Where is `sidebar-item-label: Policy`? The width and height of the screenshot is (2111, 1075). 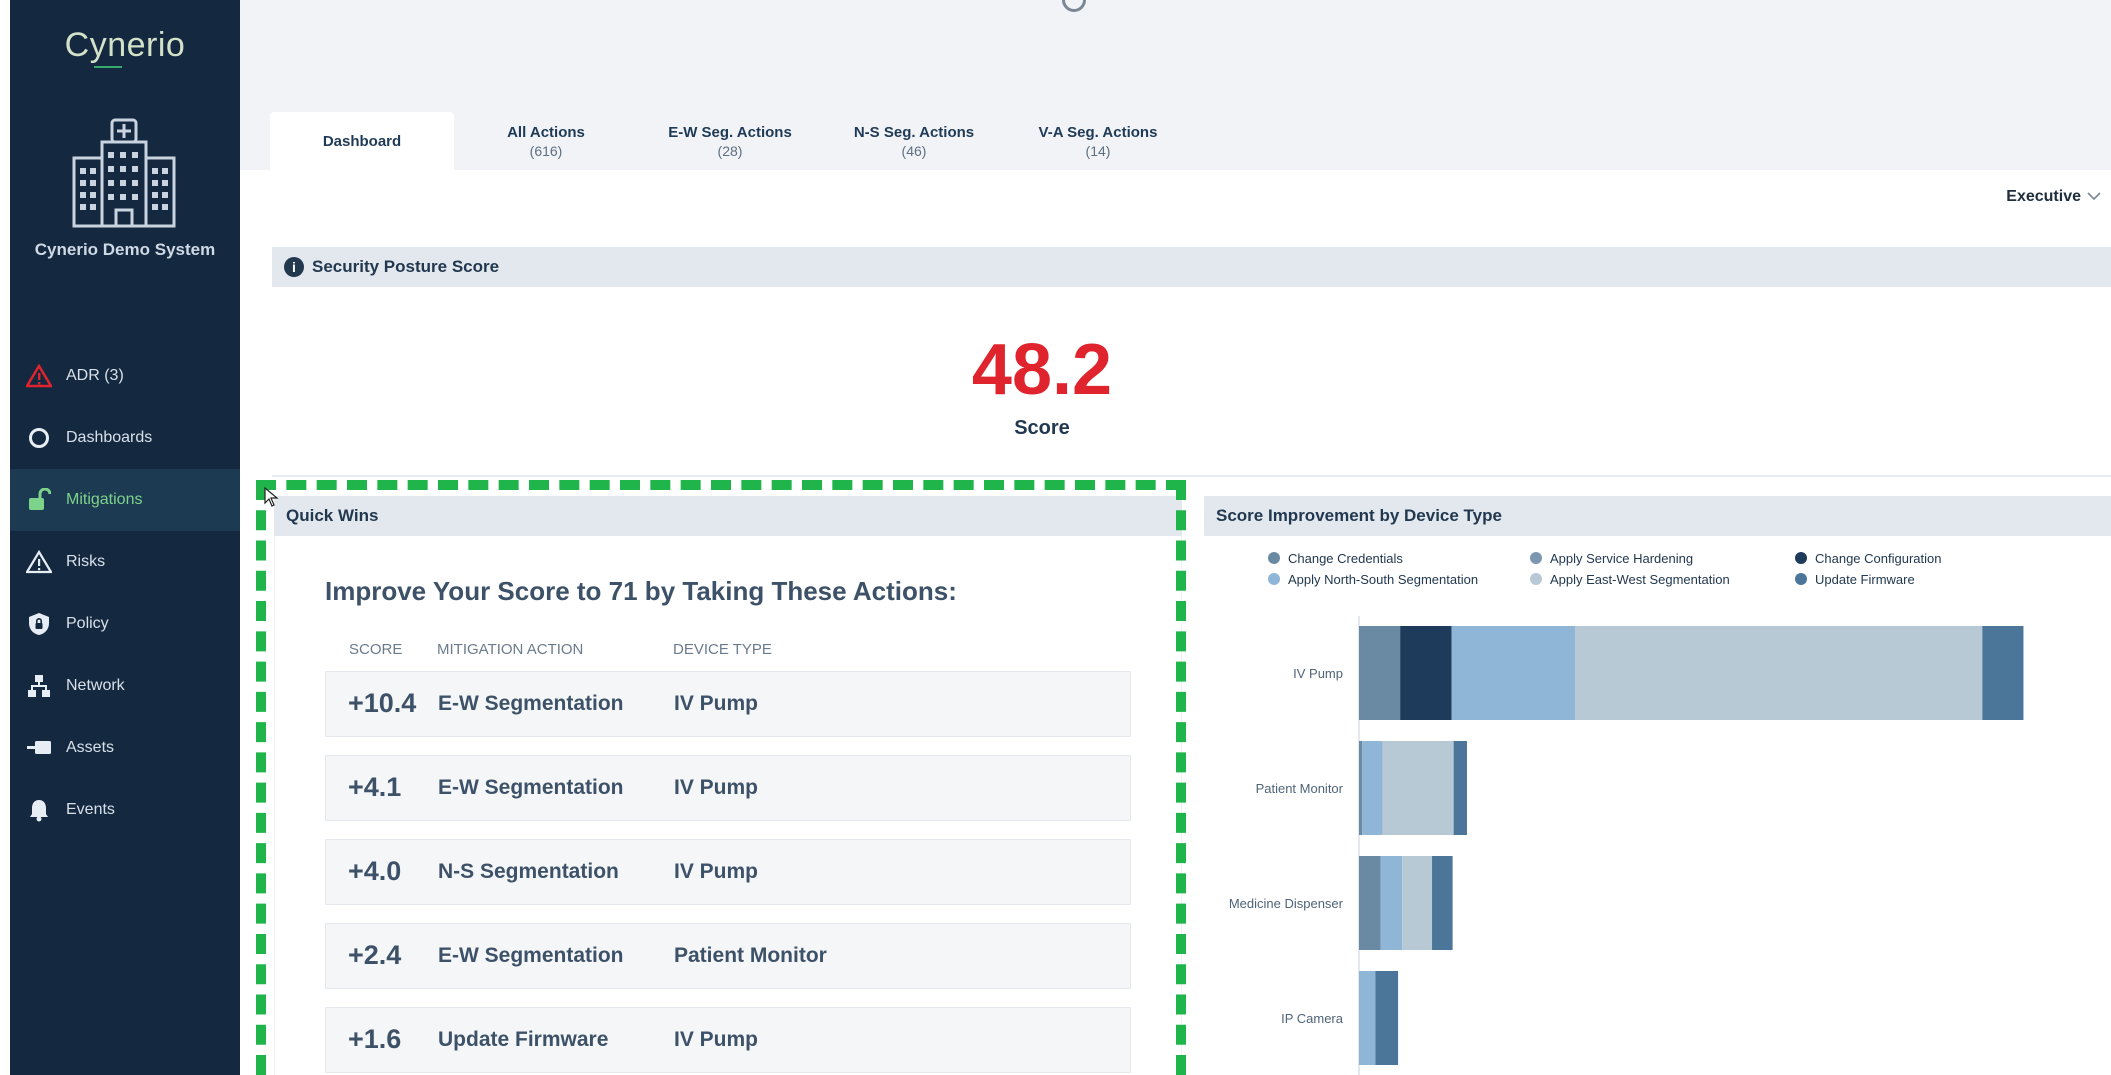 sidebar-item-label: Policy is located at coordinates (87, 623).